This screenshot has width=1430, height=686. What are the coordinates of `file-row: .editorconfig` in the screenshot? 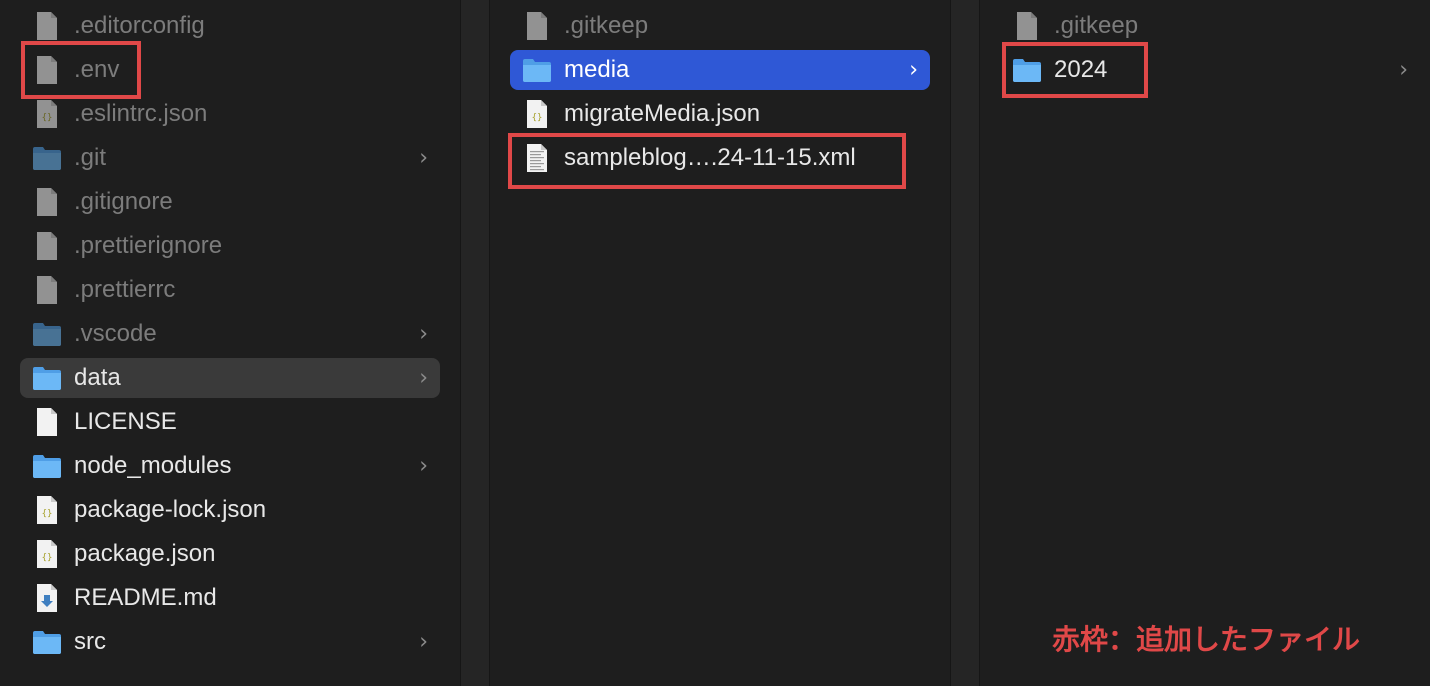 It's located at (230, 26).